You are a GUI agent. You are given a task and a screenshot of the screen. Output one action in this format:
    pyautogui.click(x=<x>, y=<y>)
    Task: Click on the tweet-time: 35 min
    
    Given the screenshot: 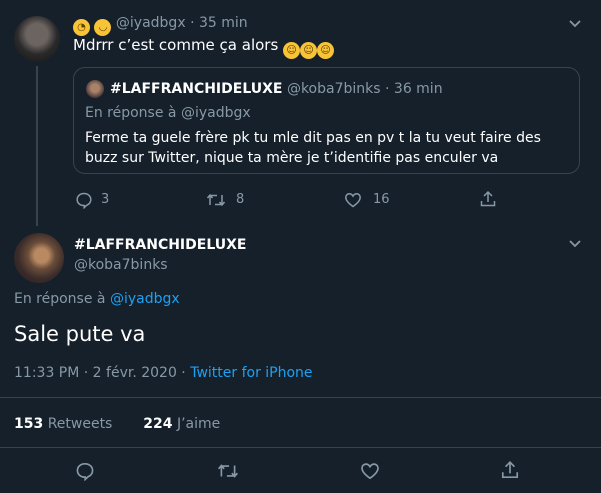 What is the action you would take?
    pyautogui.click(x=223, y=23)
    